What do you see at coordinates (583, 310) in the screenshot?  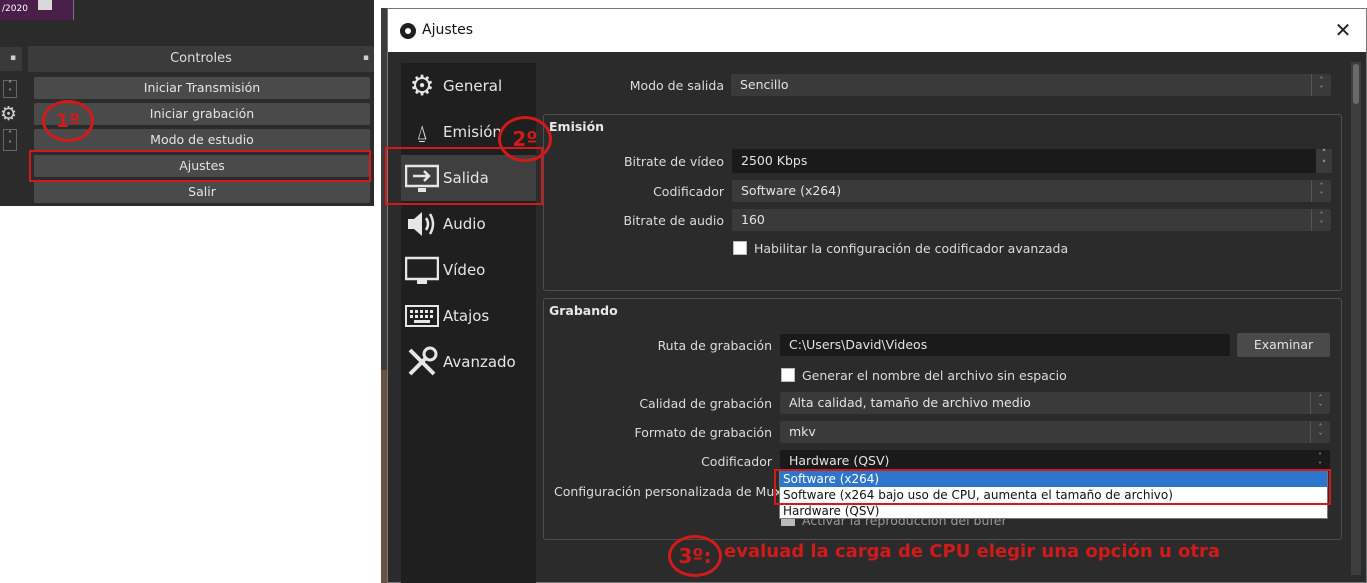 I see `recording-group-title: Grabando` at bounding box center [583, 310].